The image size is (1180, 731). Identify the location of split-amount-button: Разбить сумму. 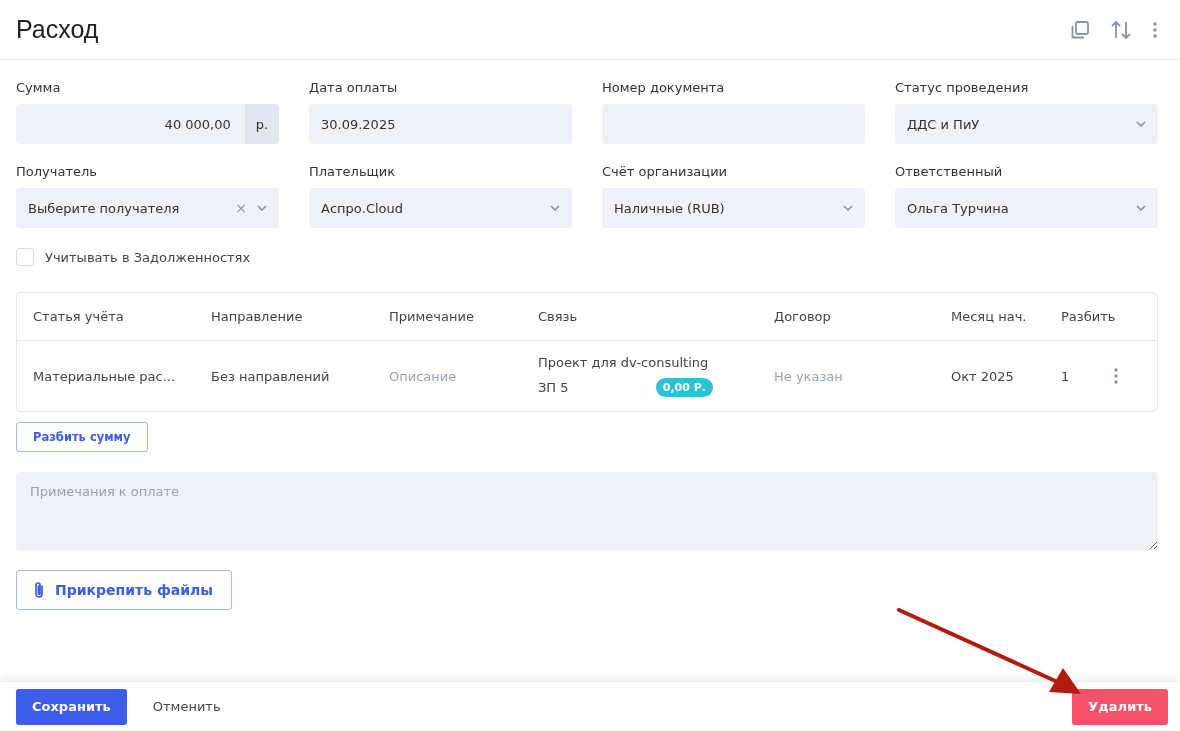
(82, 437).